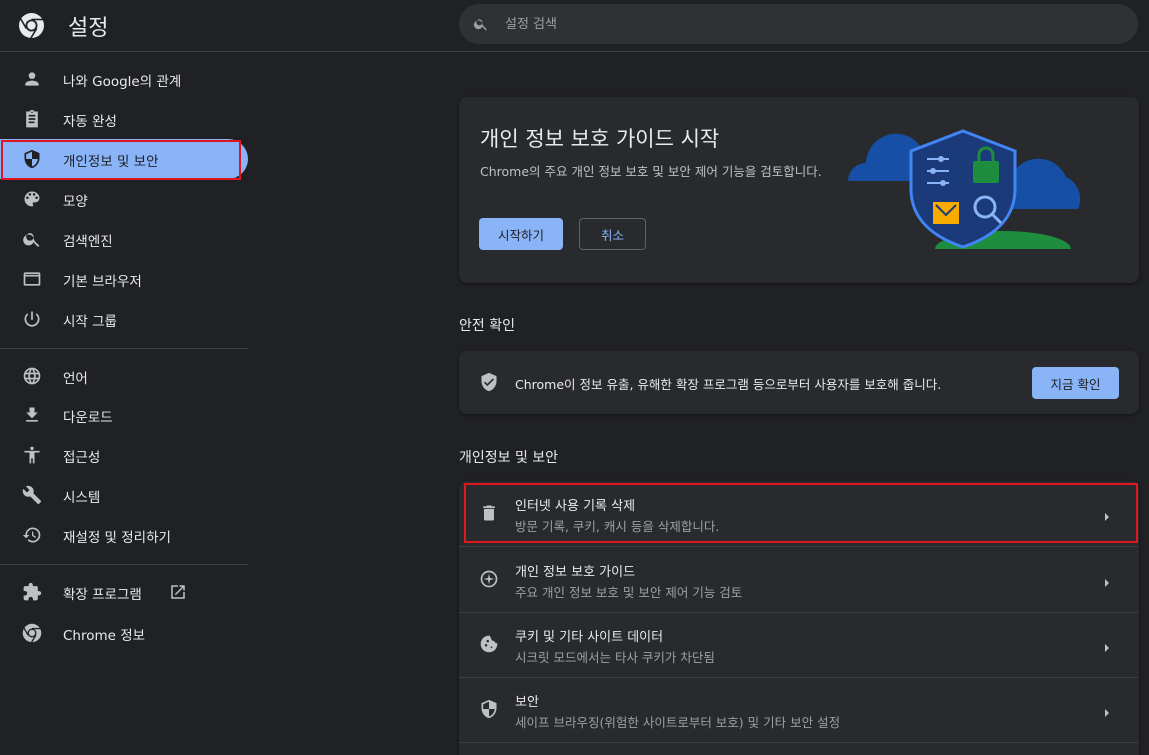  Describe the element at coordinates (489, 579) in the screenshot. I see `compass-icon` at that location.